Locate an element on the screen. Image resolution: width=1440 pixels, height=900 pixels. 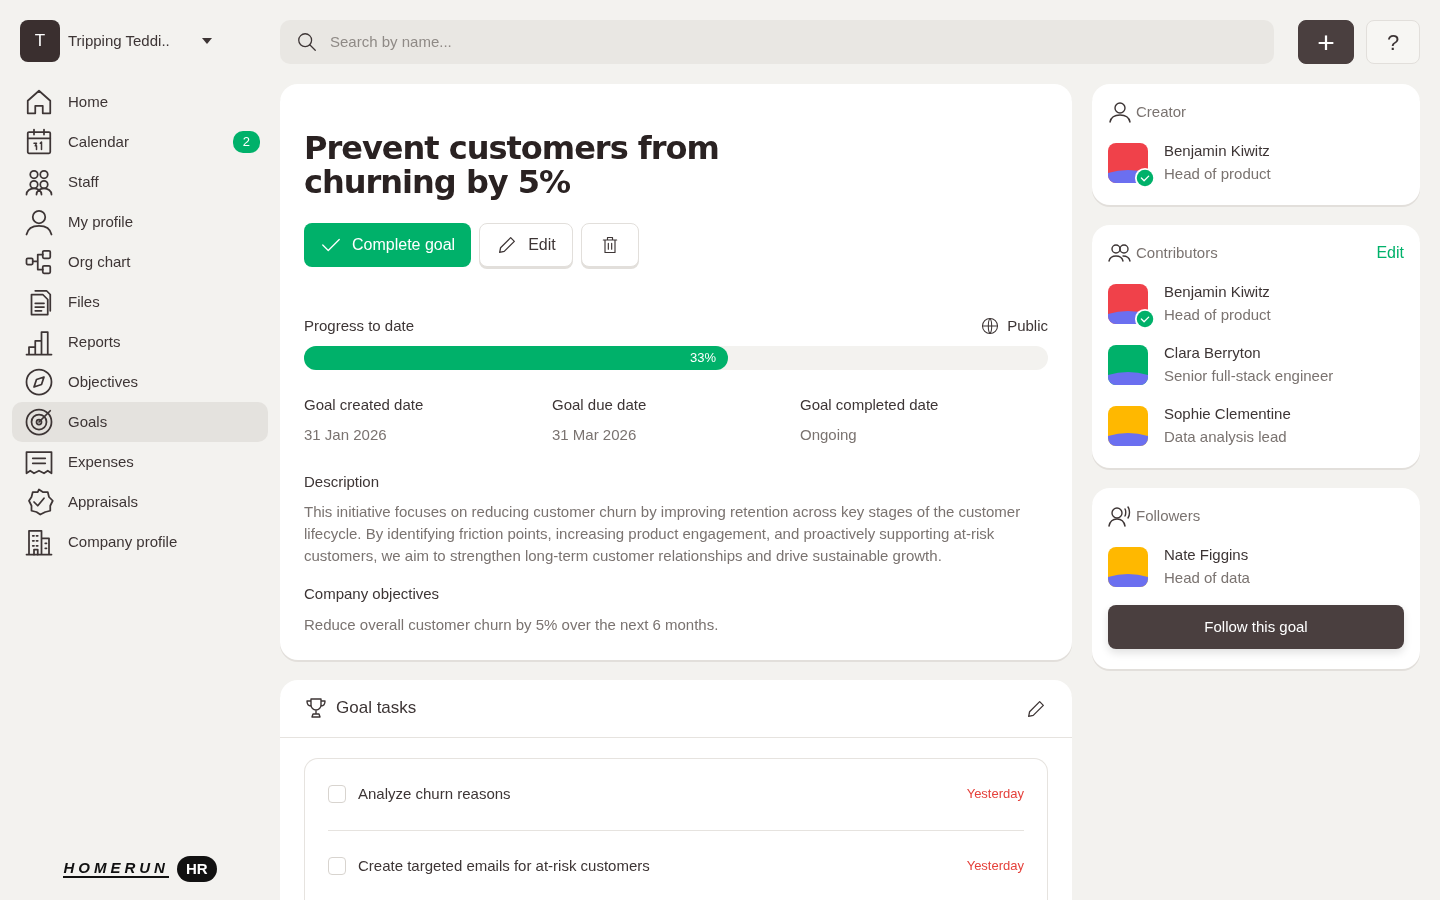
users-icon is located at coordinates (1120, 253).